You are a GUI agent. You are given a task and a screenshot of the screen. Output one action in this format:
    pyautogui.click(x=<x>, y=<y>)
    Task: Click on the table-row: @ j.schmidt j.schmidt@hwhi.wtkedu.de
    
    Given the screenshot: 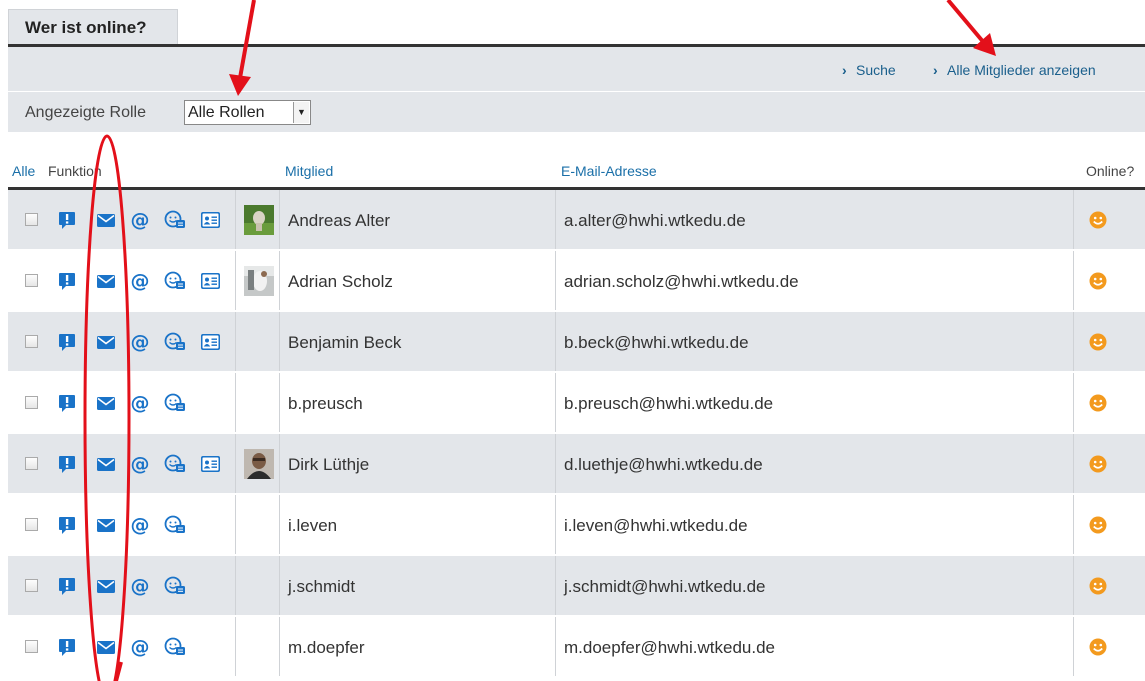 What is the action you would take?
    pyautogui.click(x=576, y=586)
    